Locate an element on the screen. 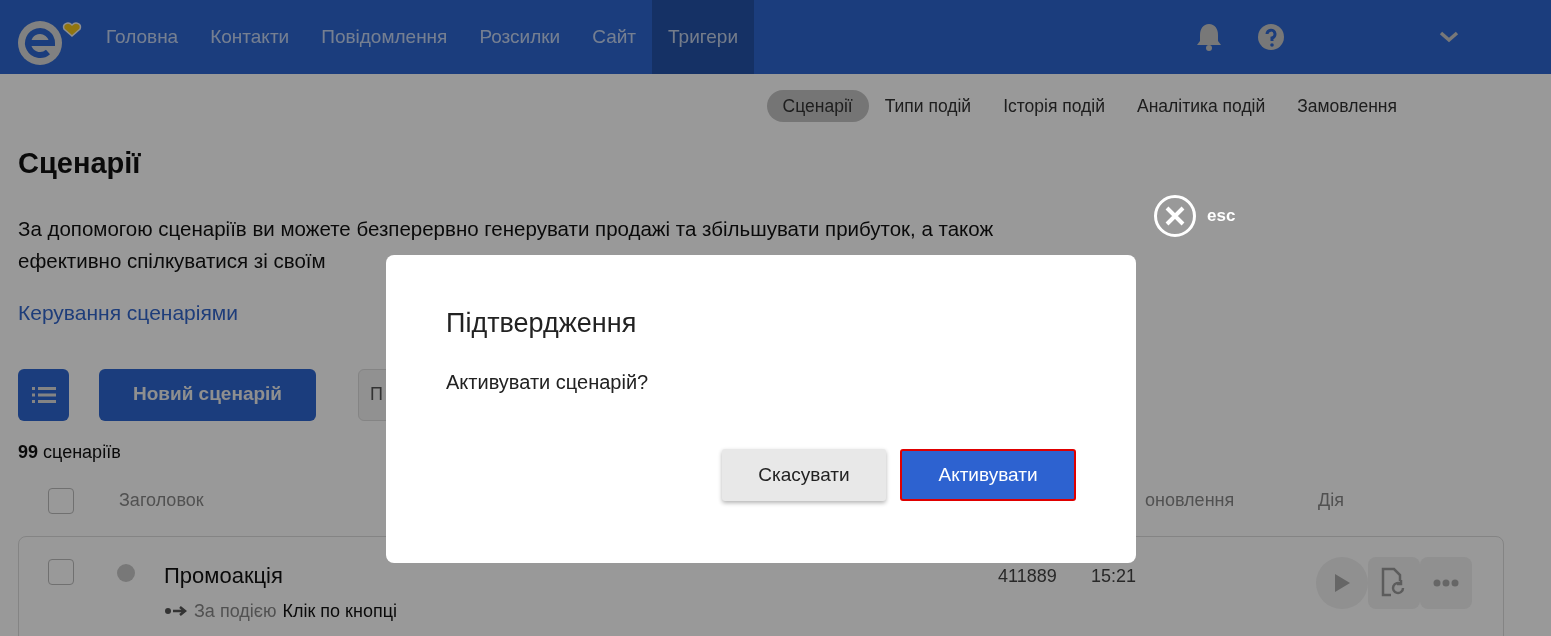  nav-link: Повідомлення is located at coordinates (384, 37).